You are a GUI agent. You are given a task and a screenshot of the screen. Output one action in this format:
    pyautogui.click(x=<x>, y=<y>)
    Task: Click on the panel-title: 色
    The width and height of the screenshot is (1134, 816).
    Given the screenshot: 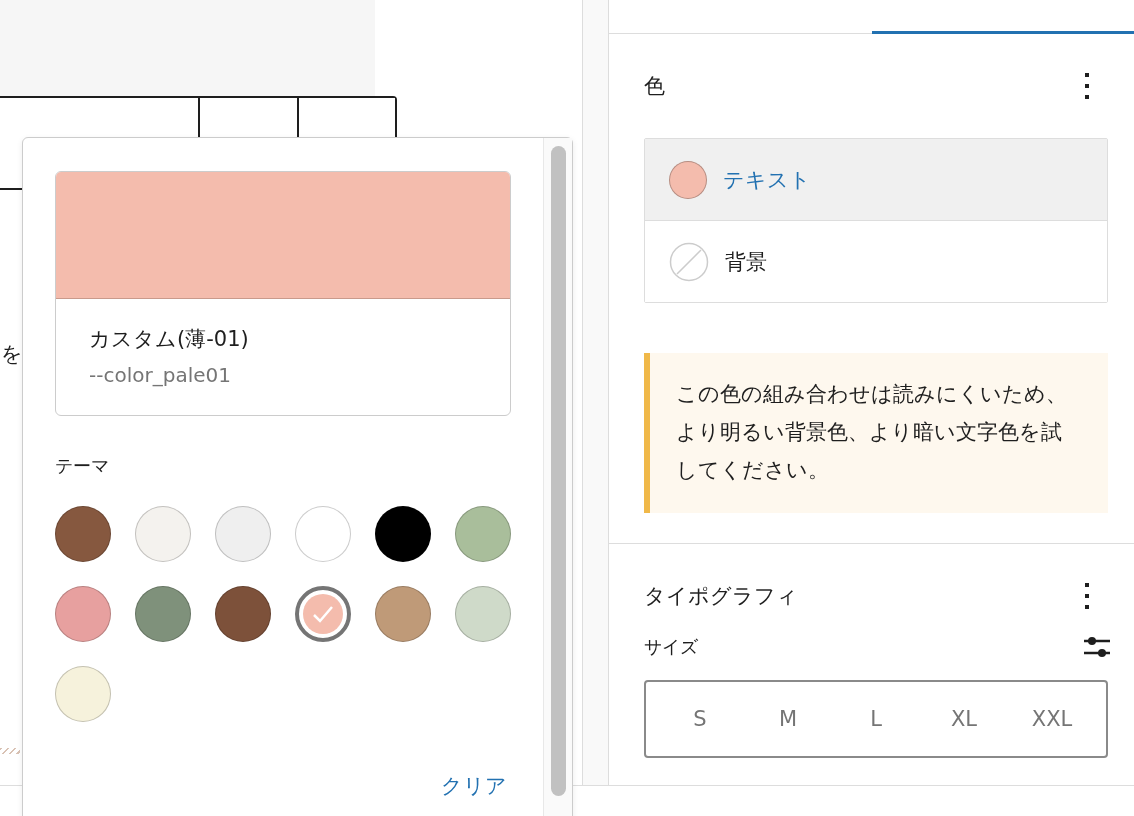 What is the action you would take?
    pyautogui.click(x=654, y=86)
    